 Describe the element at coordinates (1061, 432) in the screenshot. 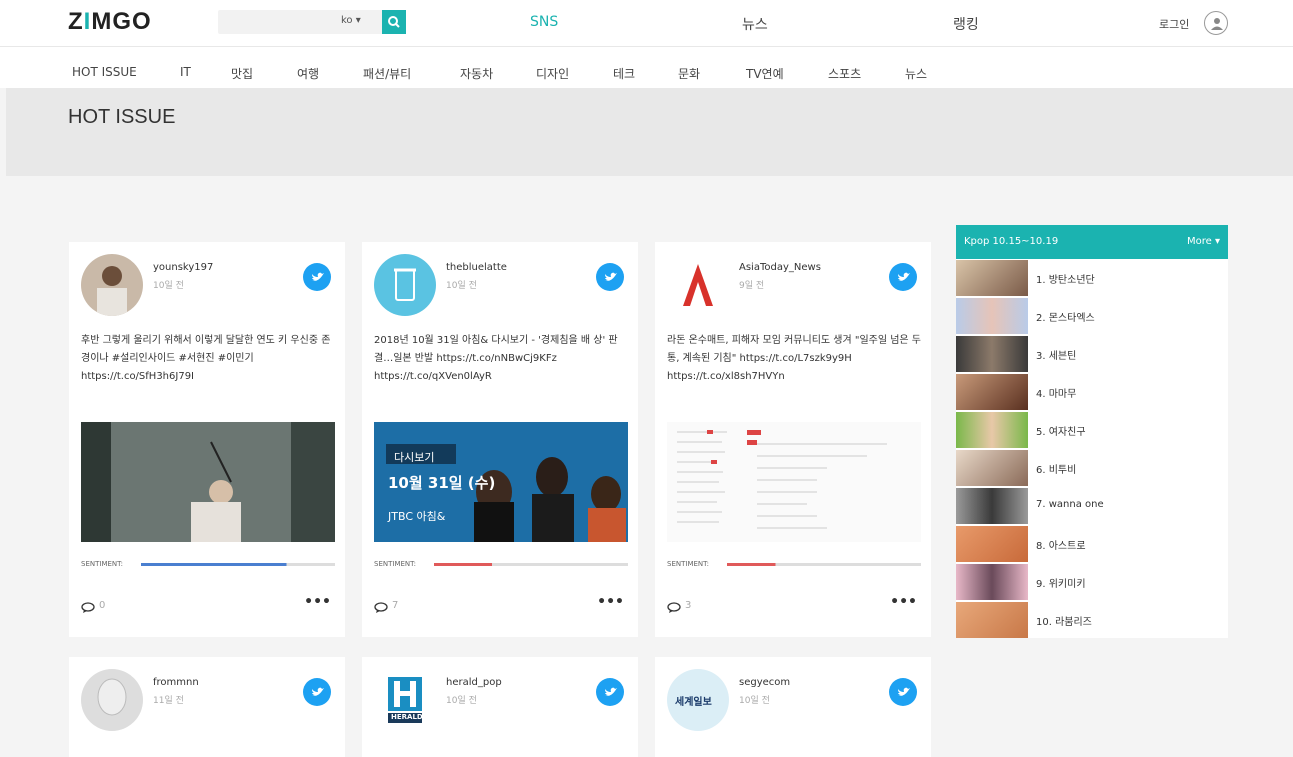

I see `ranking-name: 5. 여자친구` at that location.